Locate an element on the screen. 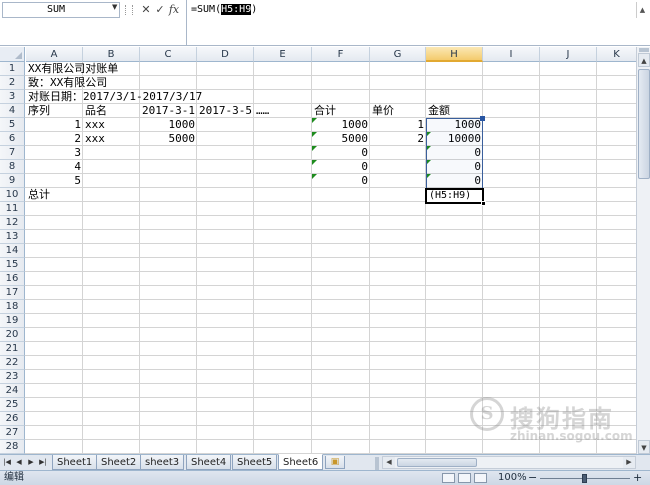  sheet-tab-sheet5: Sheet5 is located at coordinates (255, 462).